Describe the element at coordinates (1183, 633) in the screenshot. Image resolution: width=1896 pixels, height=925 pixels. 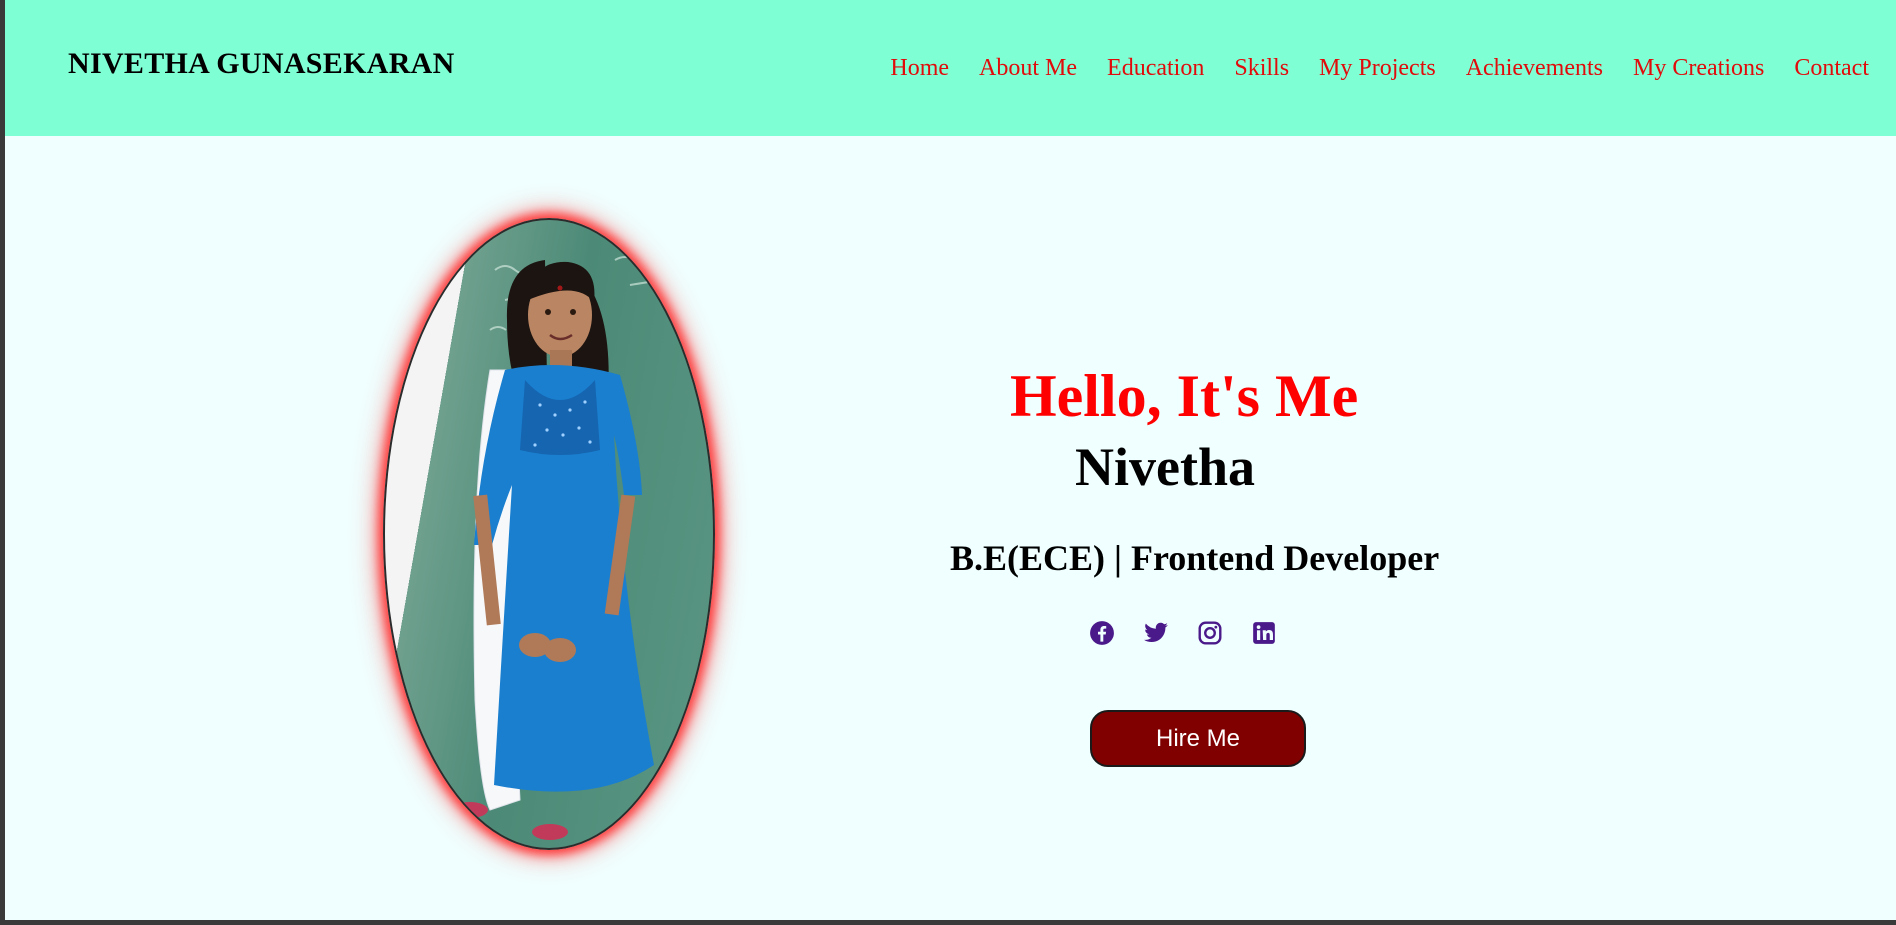
I see `social-links` at that location.